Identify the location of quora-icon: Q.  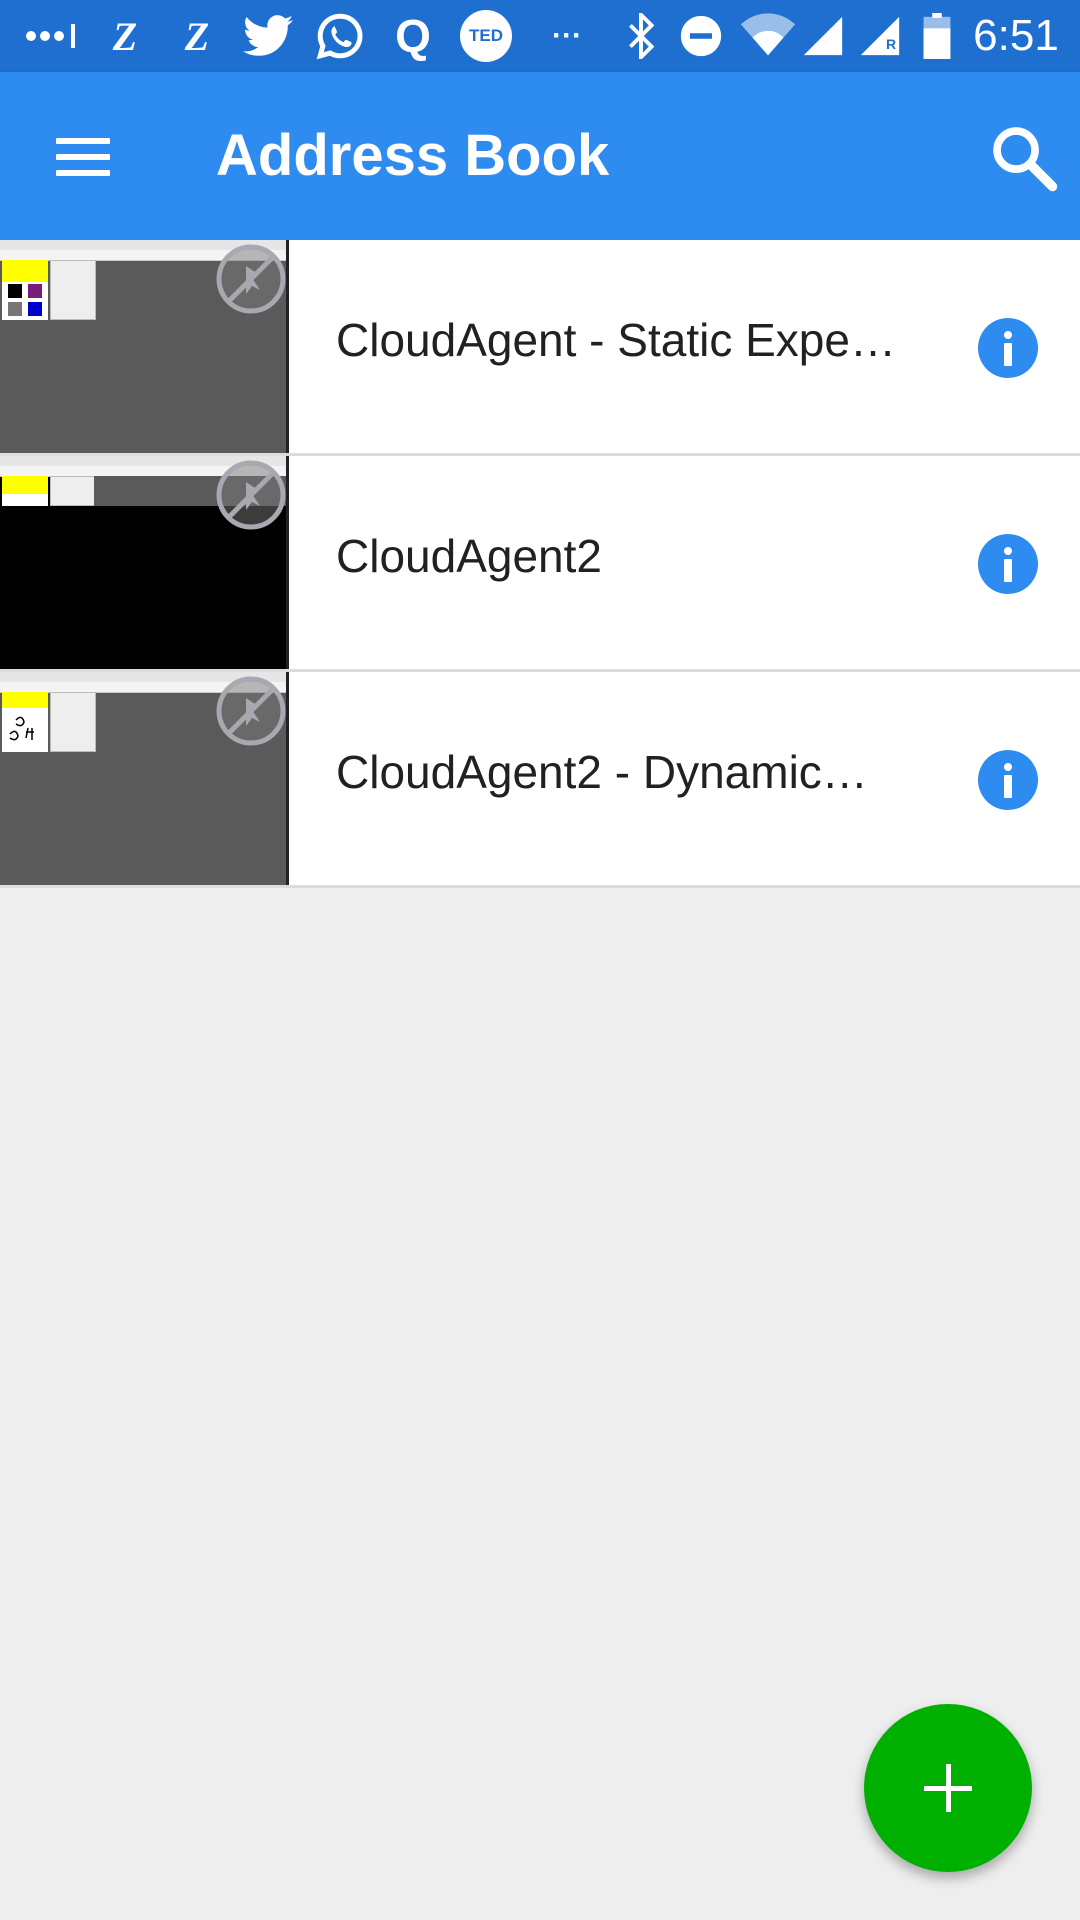
(413, 36).